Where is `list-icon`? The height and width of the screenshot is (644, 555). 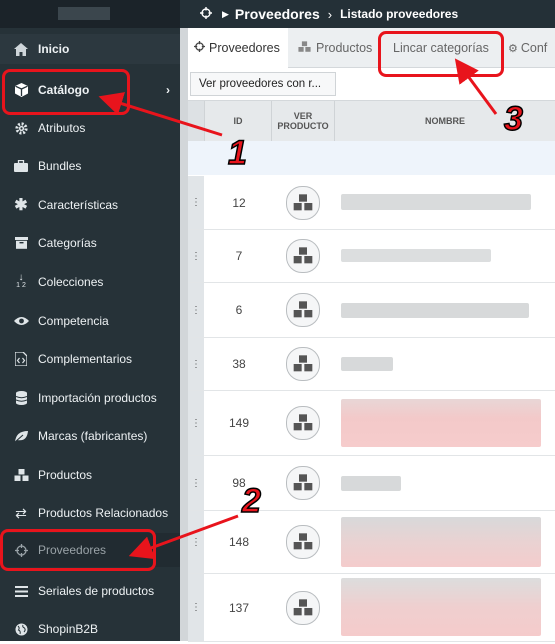
list-icon is located at coordinates (21, 591).